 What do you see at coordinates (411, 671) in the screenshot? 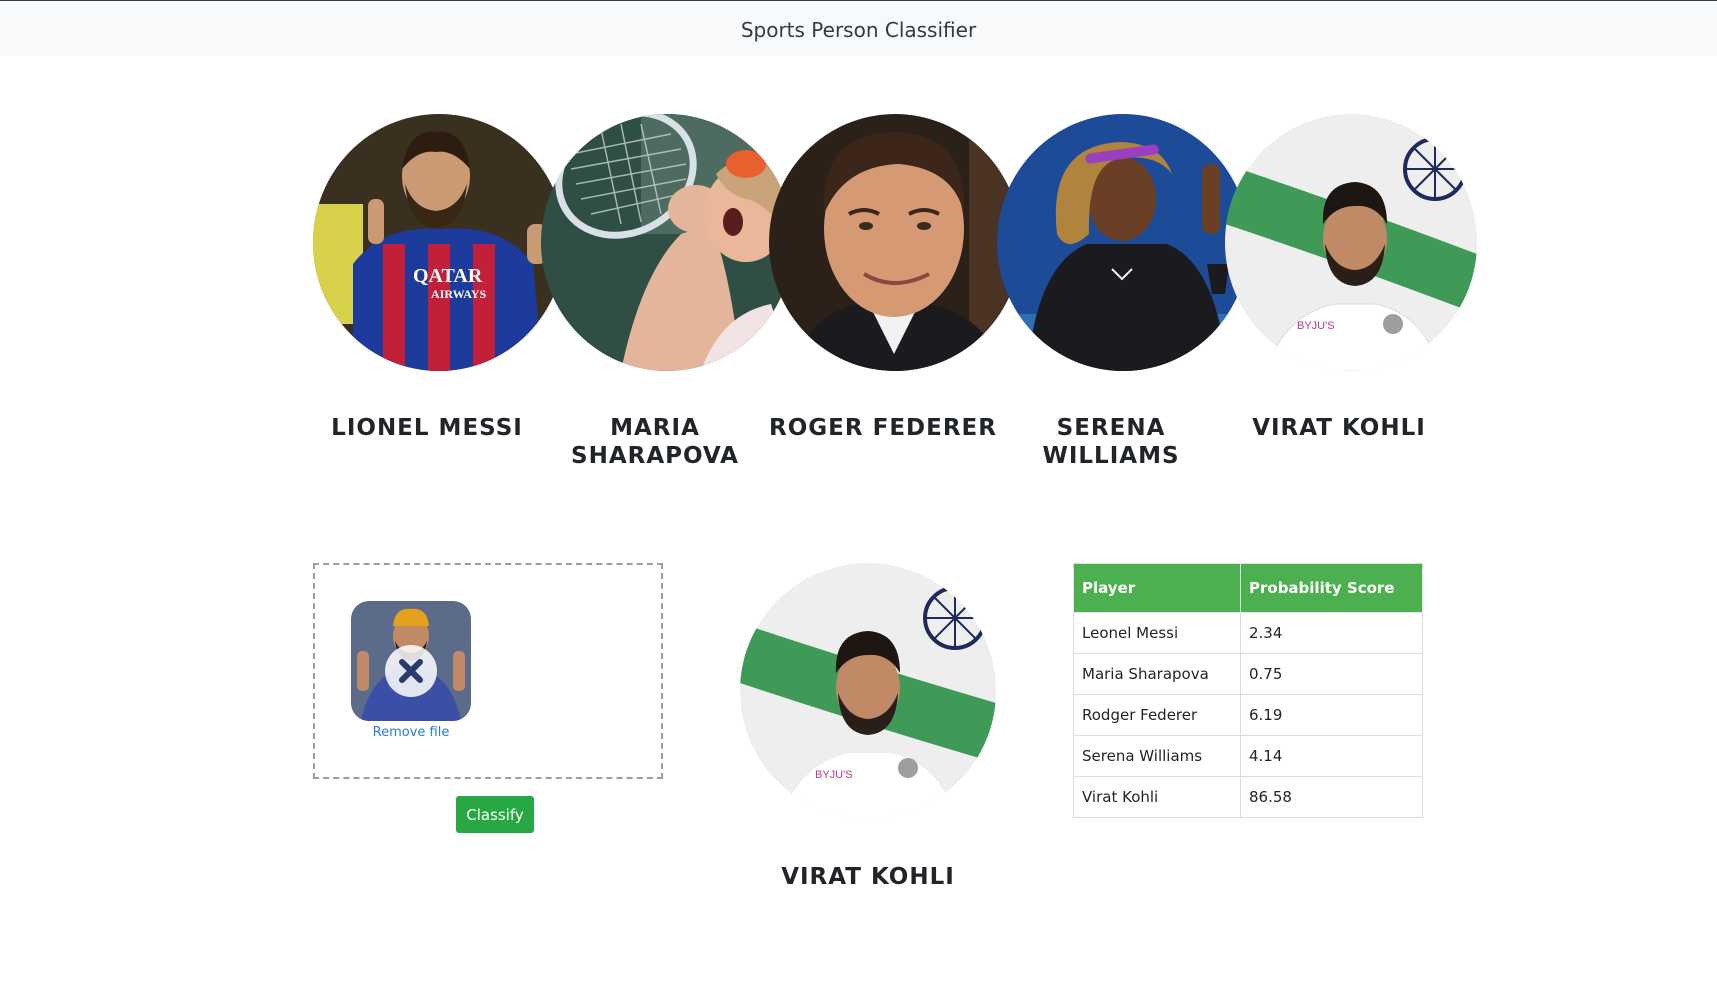
I see `remove-file-icon` at bounding box center [411, 671].